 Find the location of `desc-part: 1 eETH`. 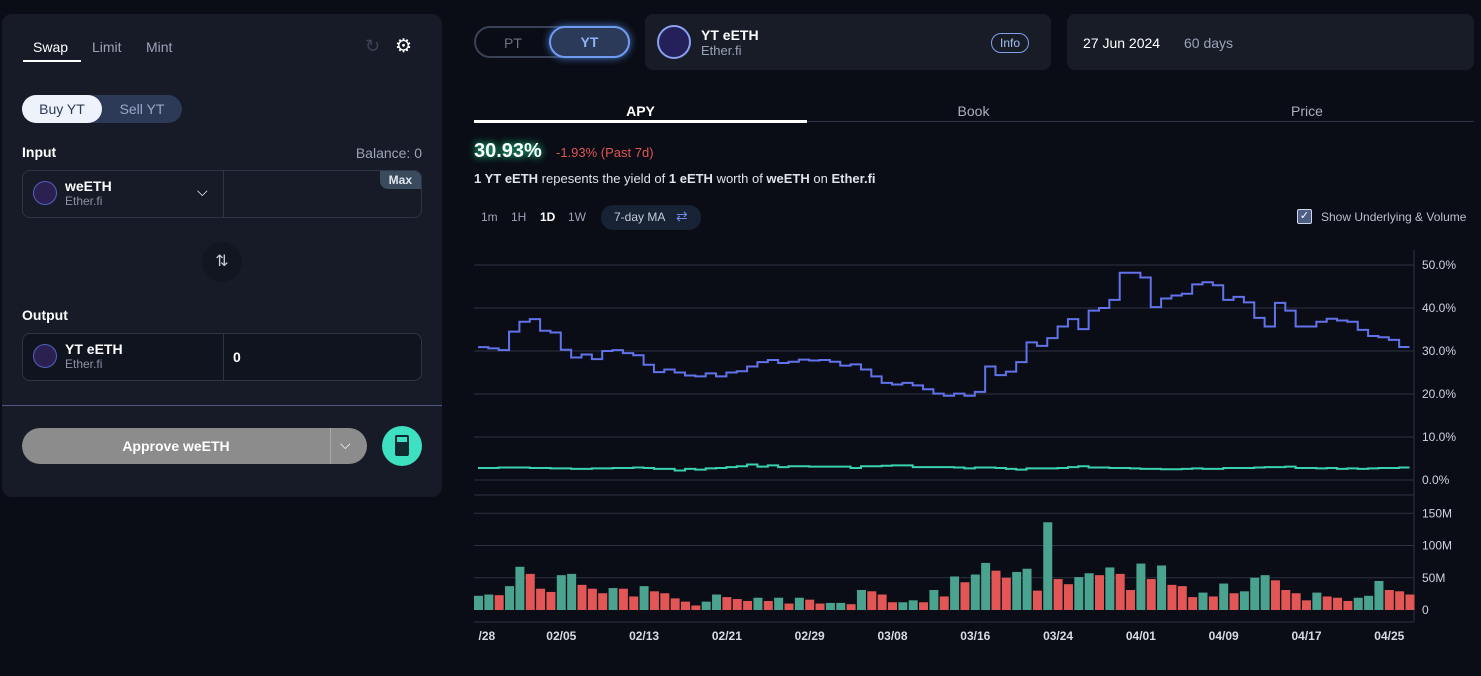

desc-part: 1 eETH is located at coordinates (690, 178).